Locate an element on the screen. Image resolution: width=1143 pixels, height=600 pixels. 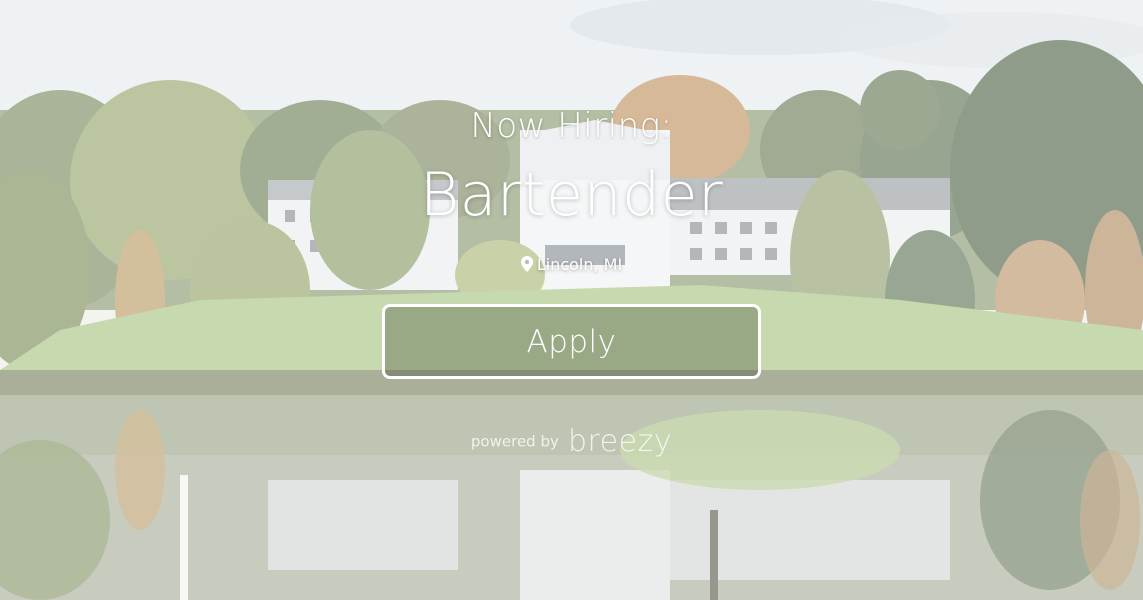
location-text: Lincoln, MI is located at coordinates (579, 264).